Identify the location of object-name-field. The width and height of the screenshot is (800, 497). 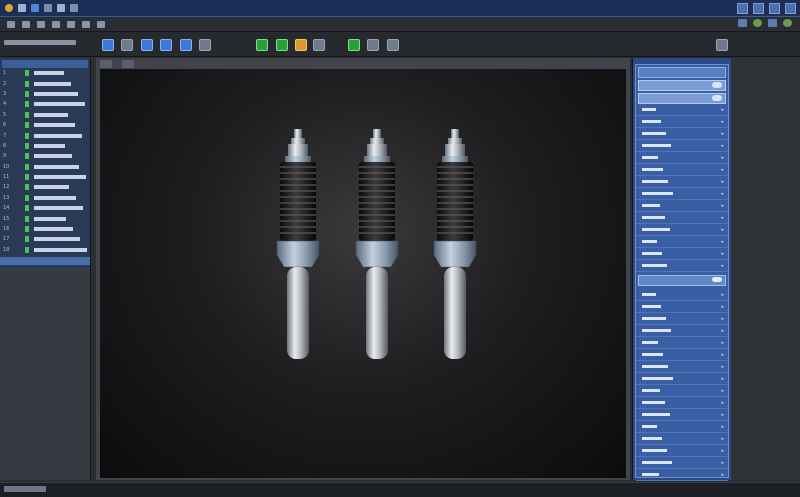
(682, 85).